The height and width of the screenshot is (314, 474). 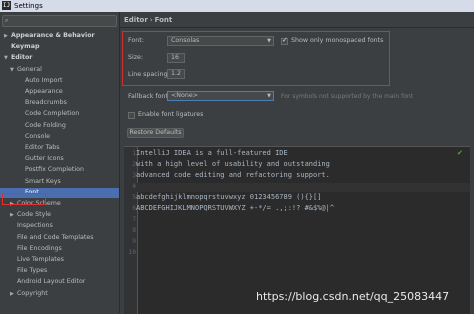 I want to click on title-bar: IJ Settings, so click(x=237, y=6).